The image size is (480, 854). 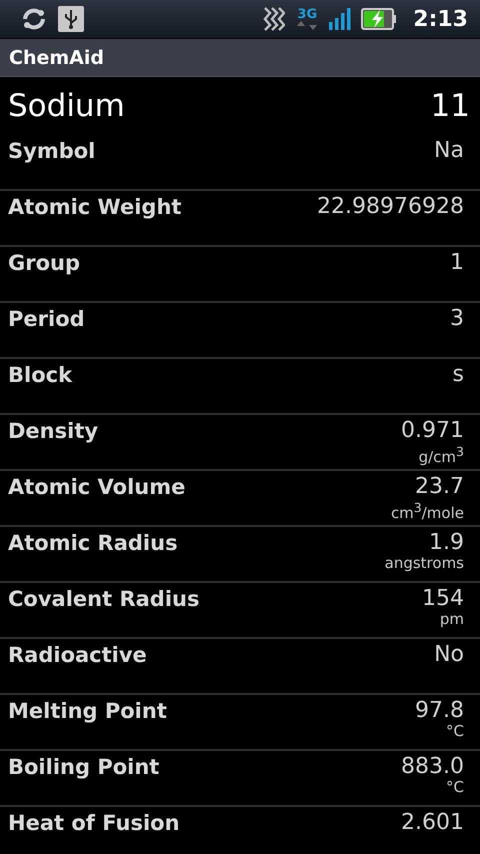 What do you see at coordinates (274, 19) in the screenshot?
I see `vibrate-icon` at bounding box center [274, 19].